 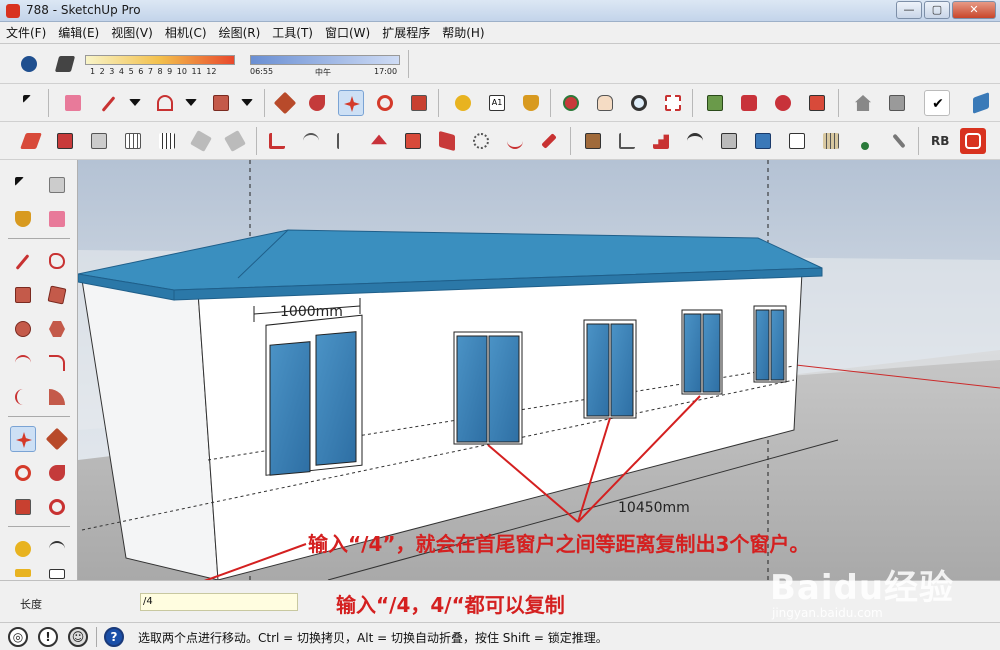 What do you see at coordinates (23, 397) in the screenshot?
I see `three-point-arc-tool` at bounding box center [23, 397].